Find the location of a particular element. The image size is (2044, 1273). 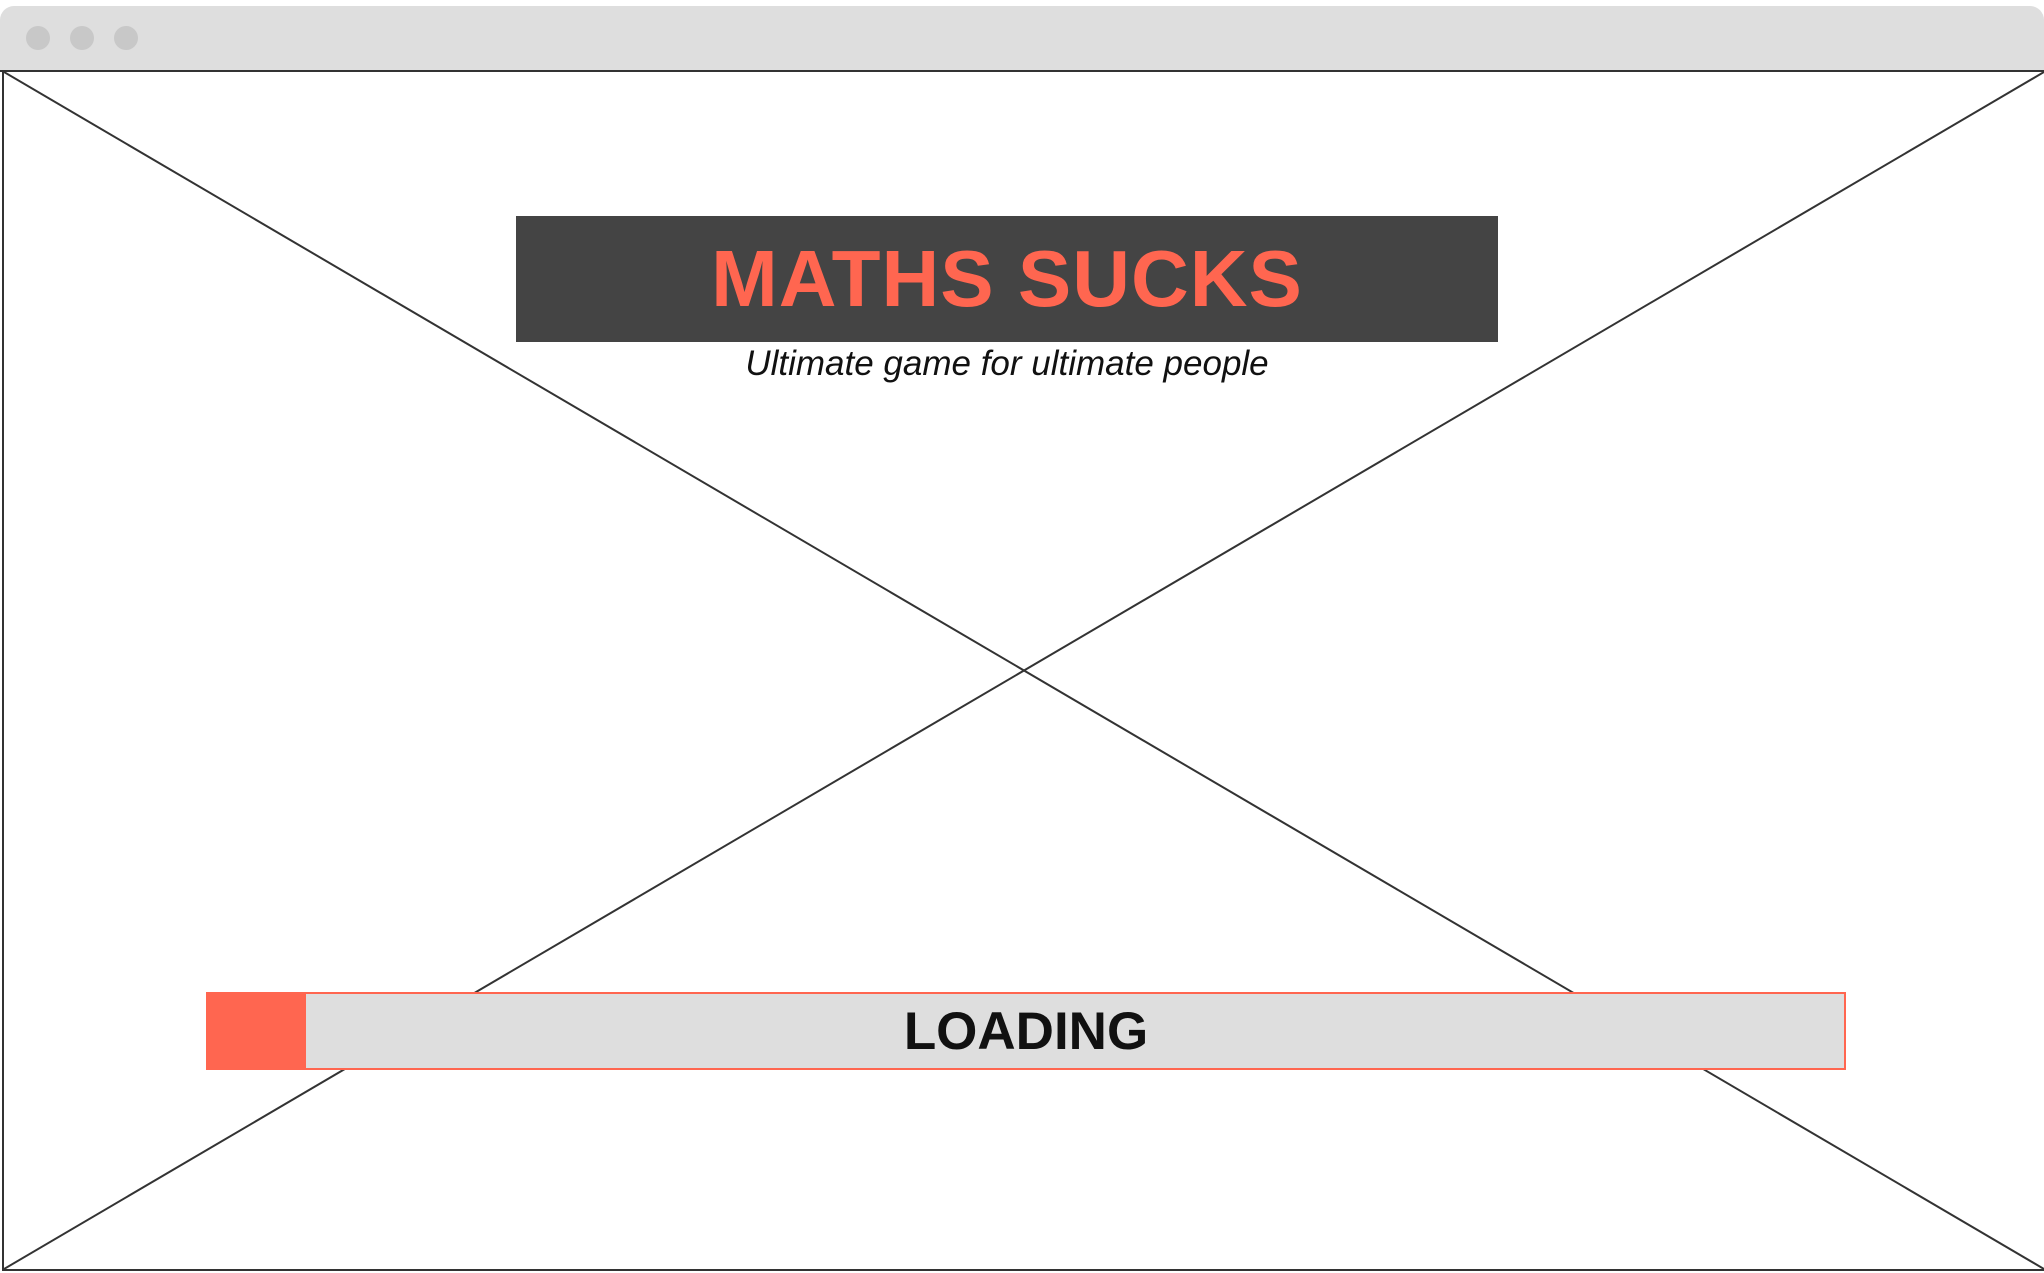

window-titlebar is located at coordinates (1022, 39).